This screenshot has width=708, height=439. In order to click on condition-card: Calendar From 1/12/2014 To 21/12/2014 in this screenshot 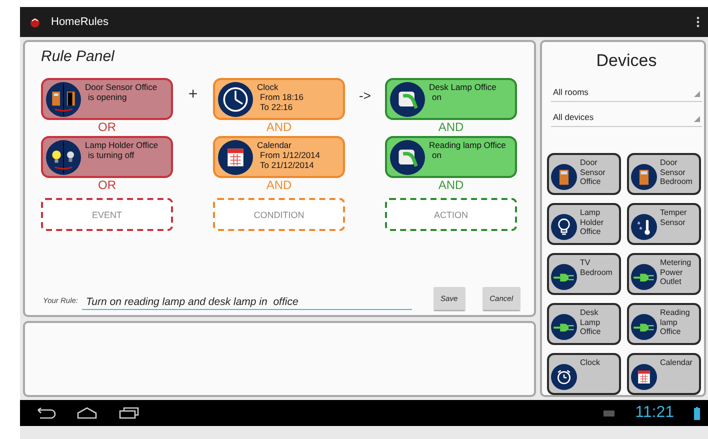, I will do `click(279, 157)`.